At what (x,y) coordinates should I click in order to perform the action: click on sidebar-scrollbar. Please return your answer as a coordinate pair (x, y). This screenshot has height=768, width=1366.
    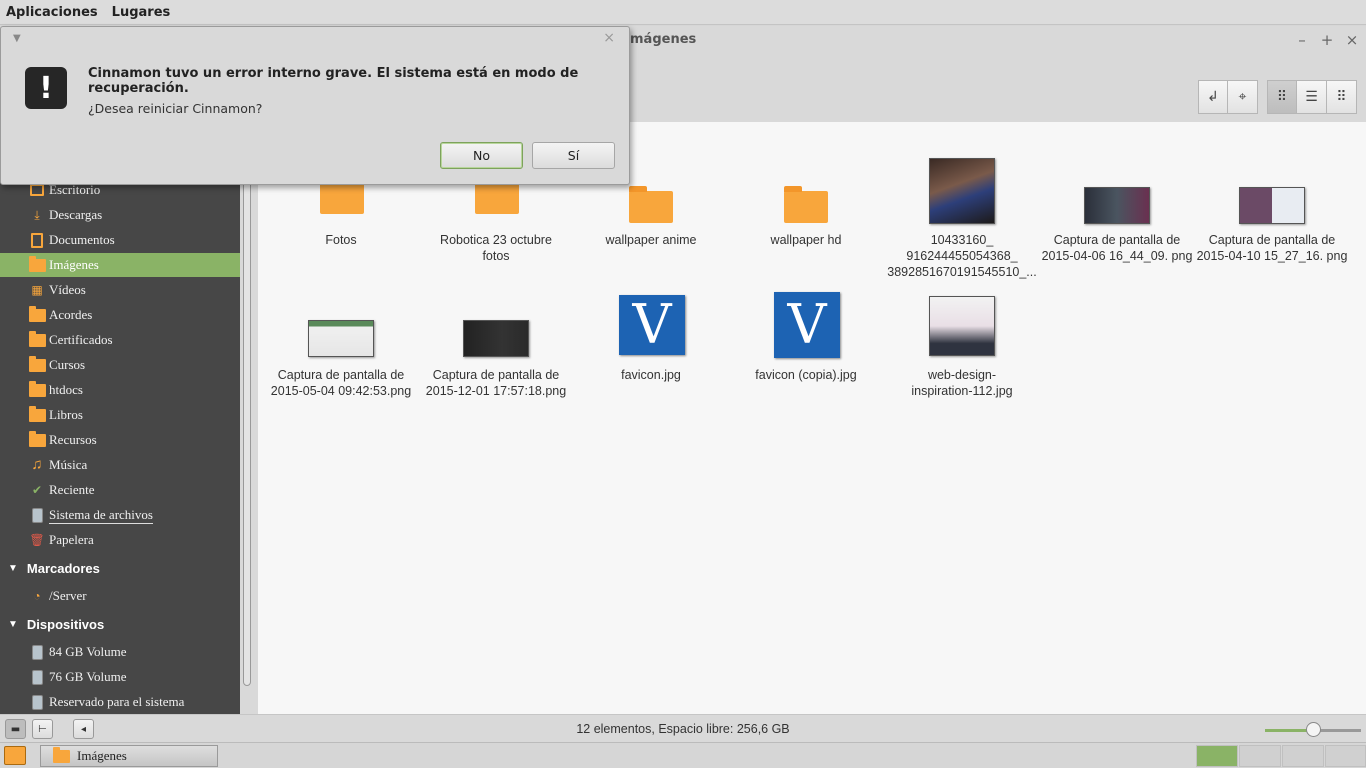
    Looking at the image, I should click on (247, 406).